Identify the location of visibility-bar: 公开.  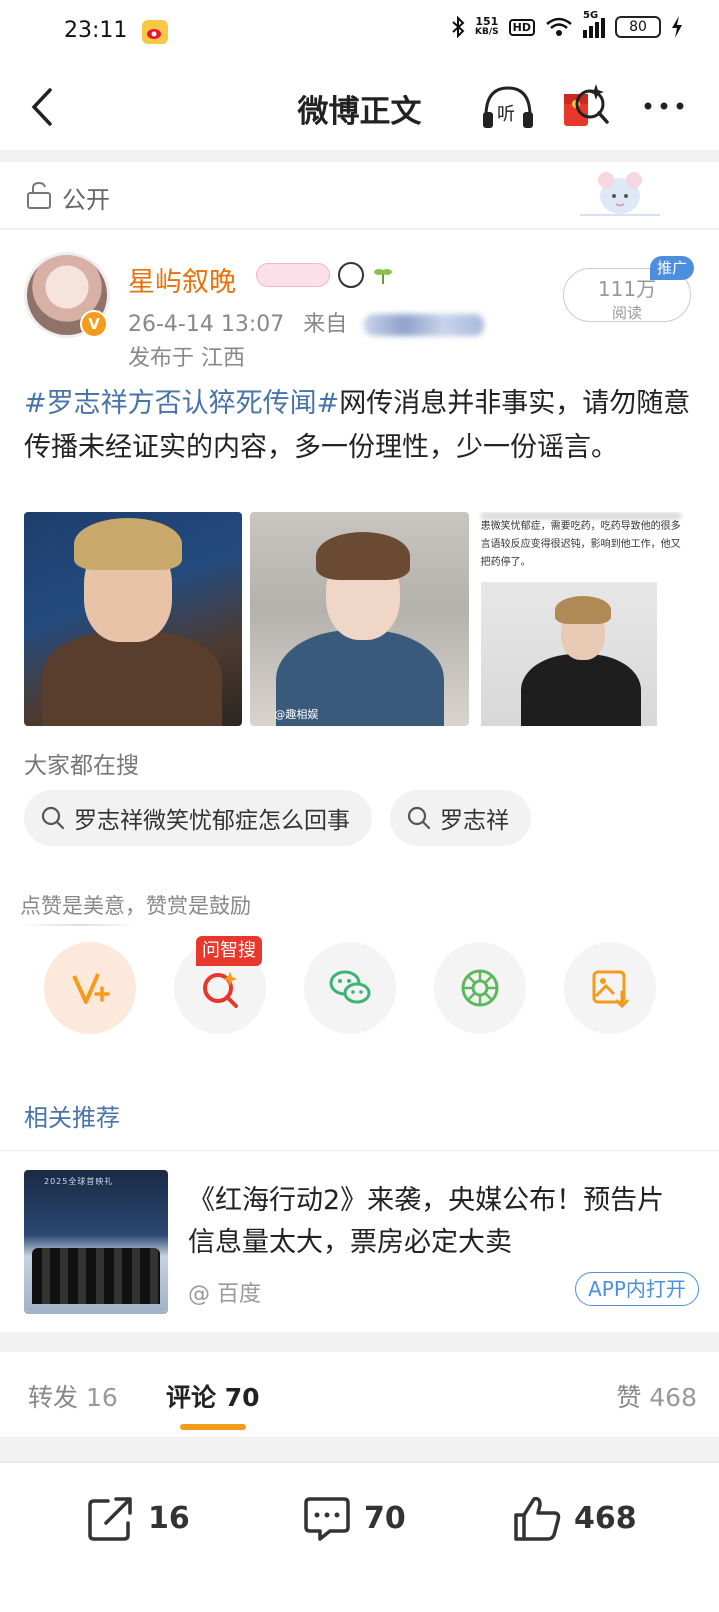
(359, 195).